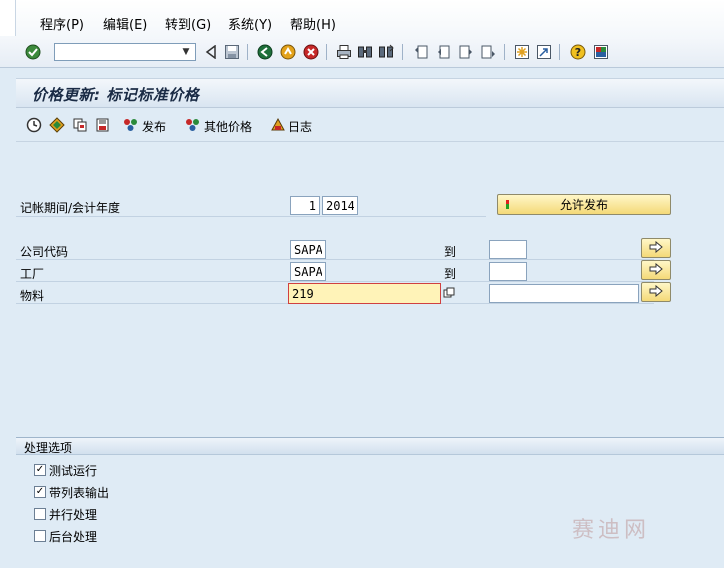 The height and width of the screenshot is (568, 724). I want to click on shortcut-icon, so click(544, 52).